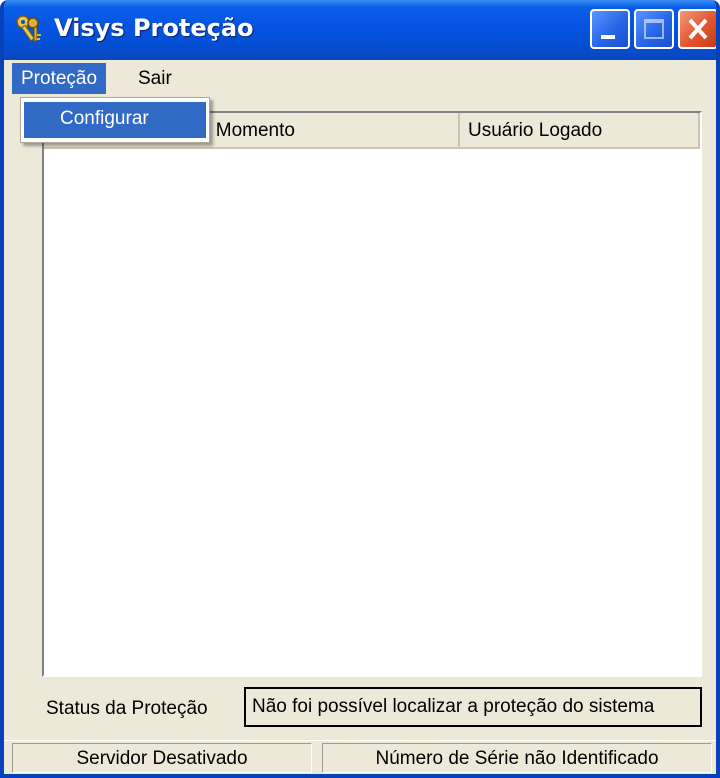  I want to click on maximize-icon, so click(654, 29).